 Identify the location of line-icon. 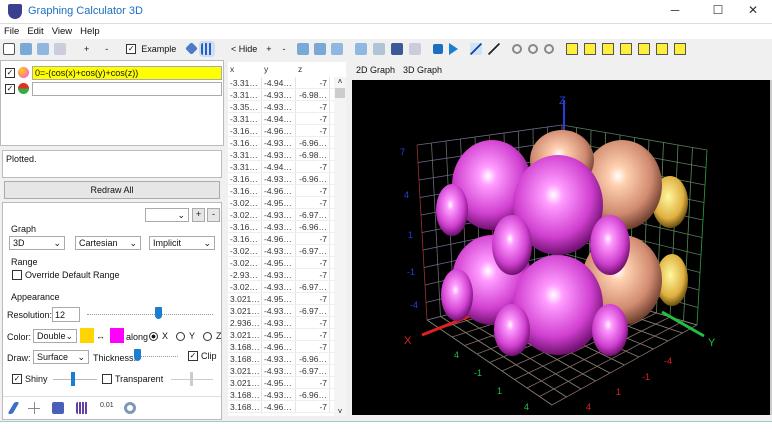
(494, 48).